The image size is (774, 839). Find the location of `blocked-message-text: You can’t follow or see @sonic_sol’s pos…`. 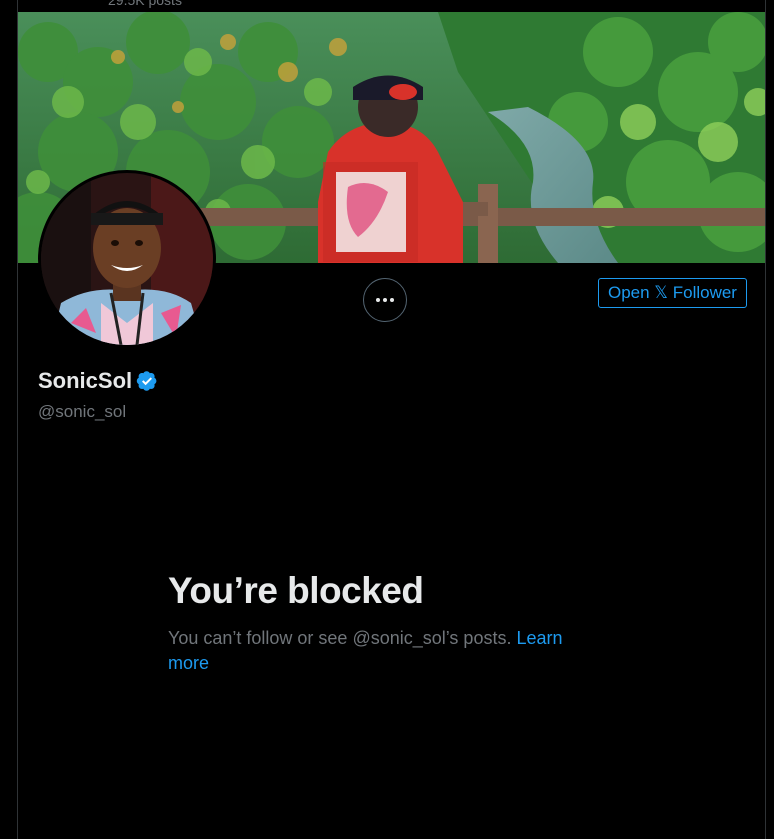

blocked-message-text: You can’t follow or see @sonic_sol’s pos… is located at coordinates (340, 638).